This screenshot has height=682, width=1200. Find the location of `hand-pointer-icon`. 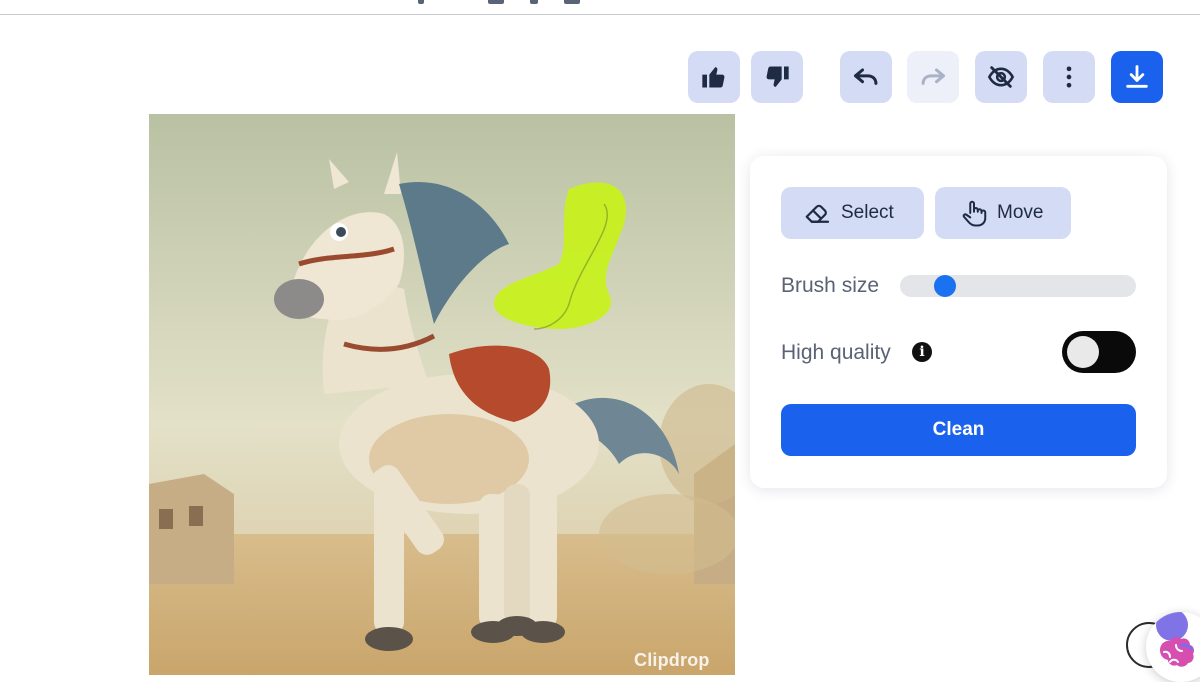

hand-pointer-icon is located at coordinates (974, 213).